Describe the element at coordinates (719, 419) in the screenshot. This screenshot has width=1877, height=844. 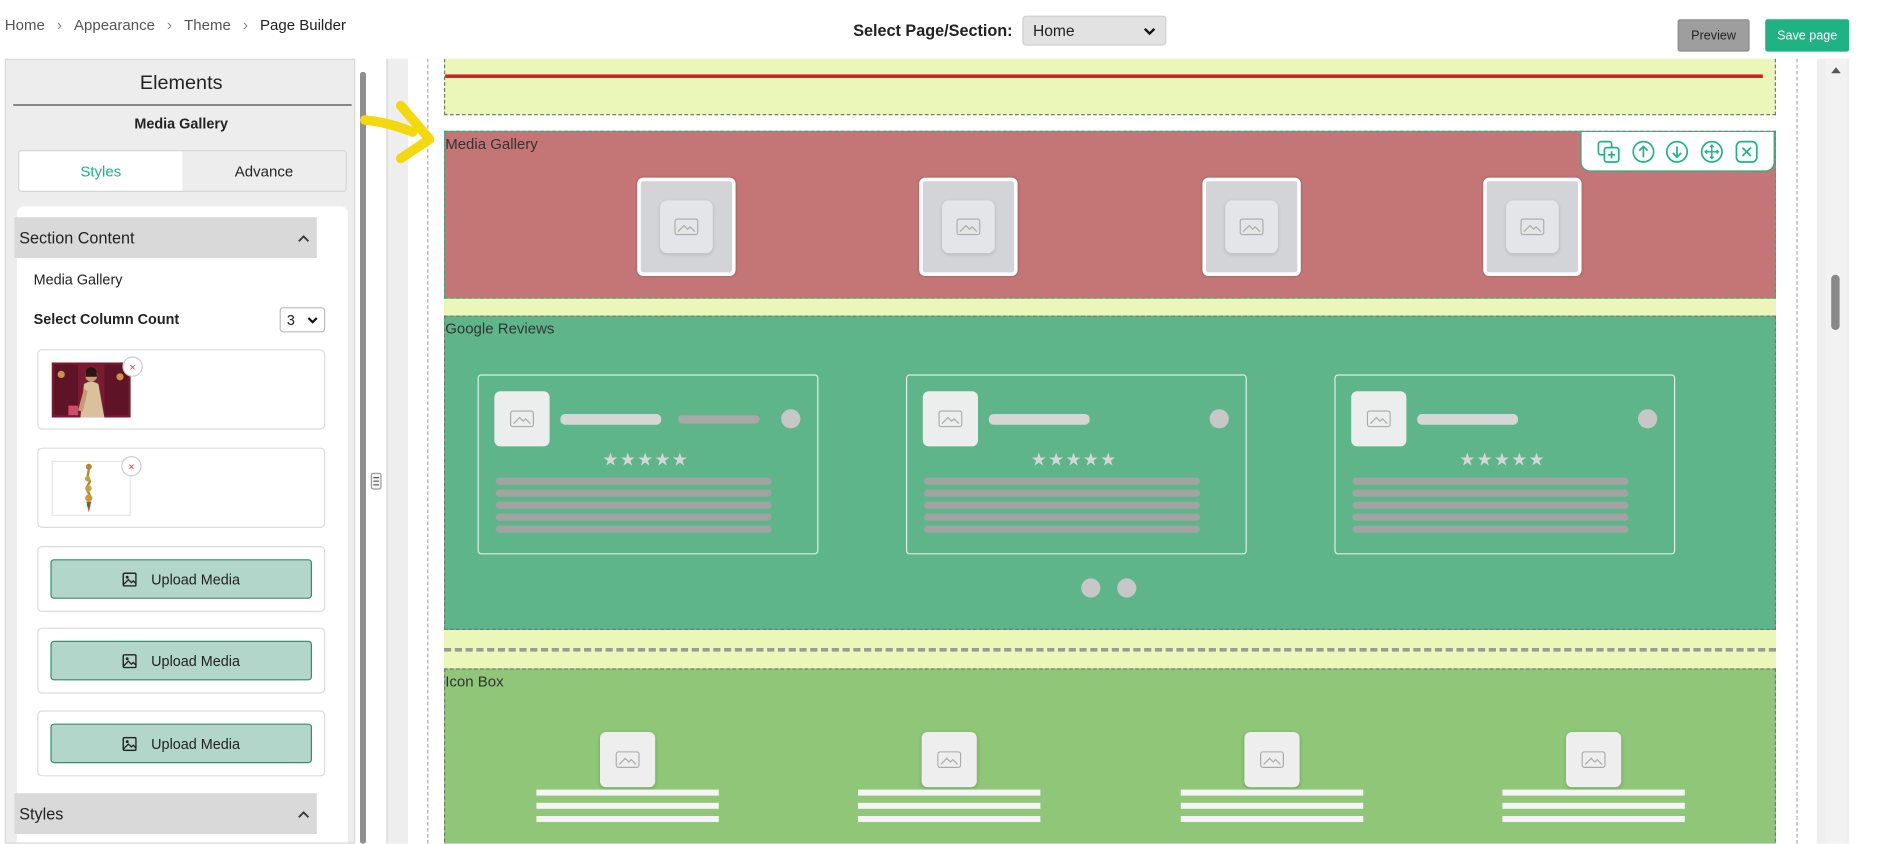
I see `date-placeholder` at that location.